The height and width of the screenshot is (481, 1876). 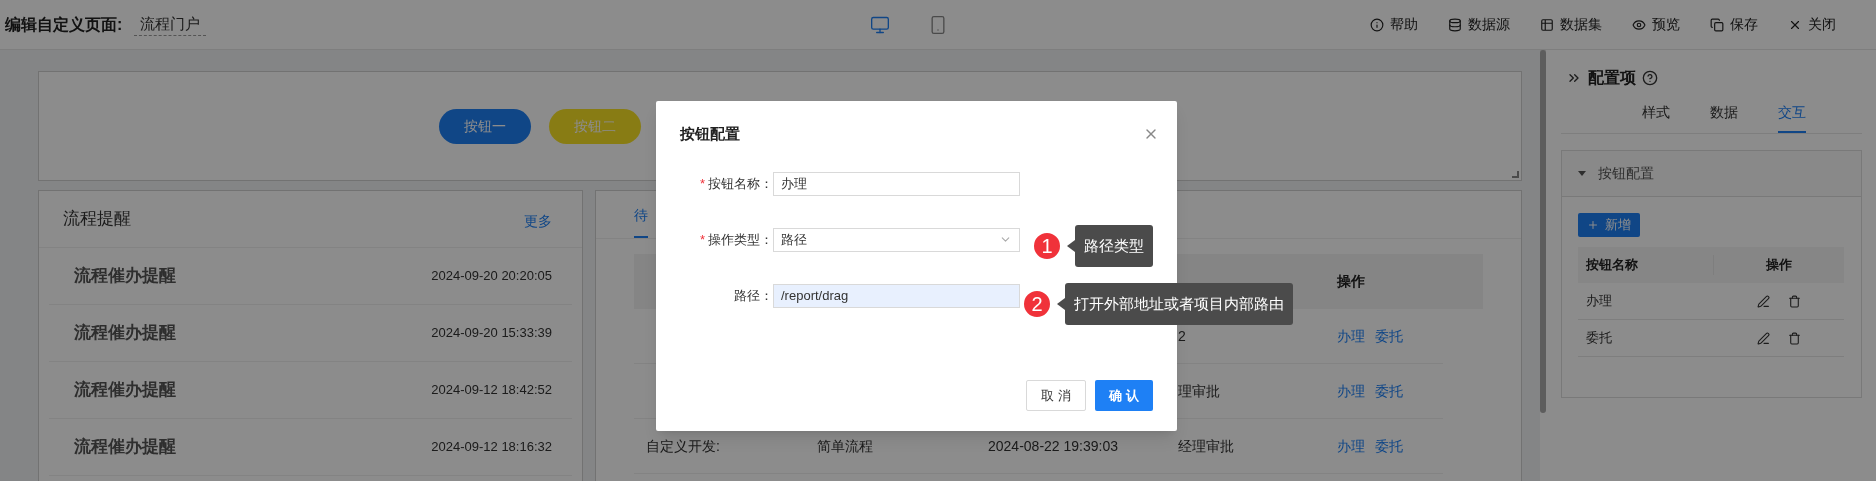 What do you see at coordinates (641, 221) in the screenshot?
I see `task-tab: 待` at bounding box center [641, 221].